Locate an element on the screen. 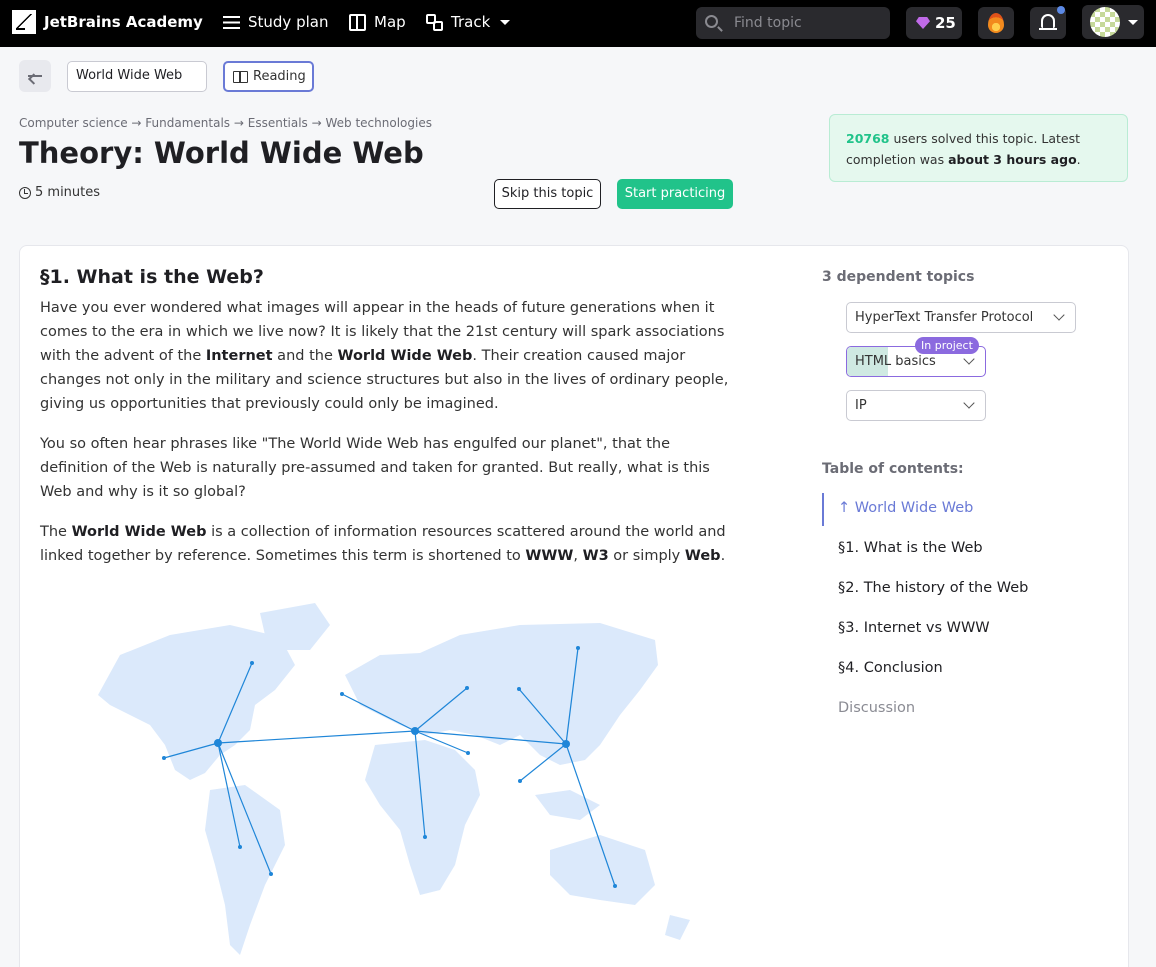 This screenshot has width=1156, height=967. toc-title: Table of contents: is located at coordinates (893, 469).